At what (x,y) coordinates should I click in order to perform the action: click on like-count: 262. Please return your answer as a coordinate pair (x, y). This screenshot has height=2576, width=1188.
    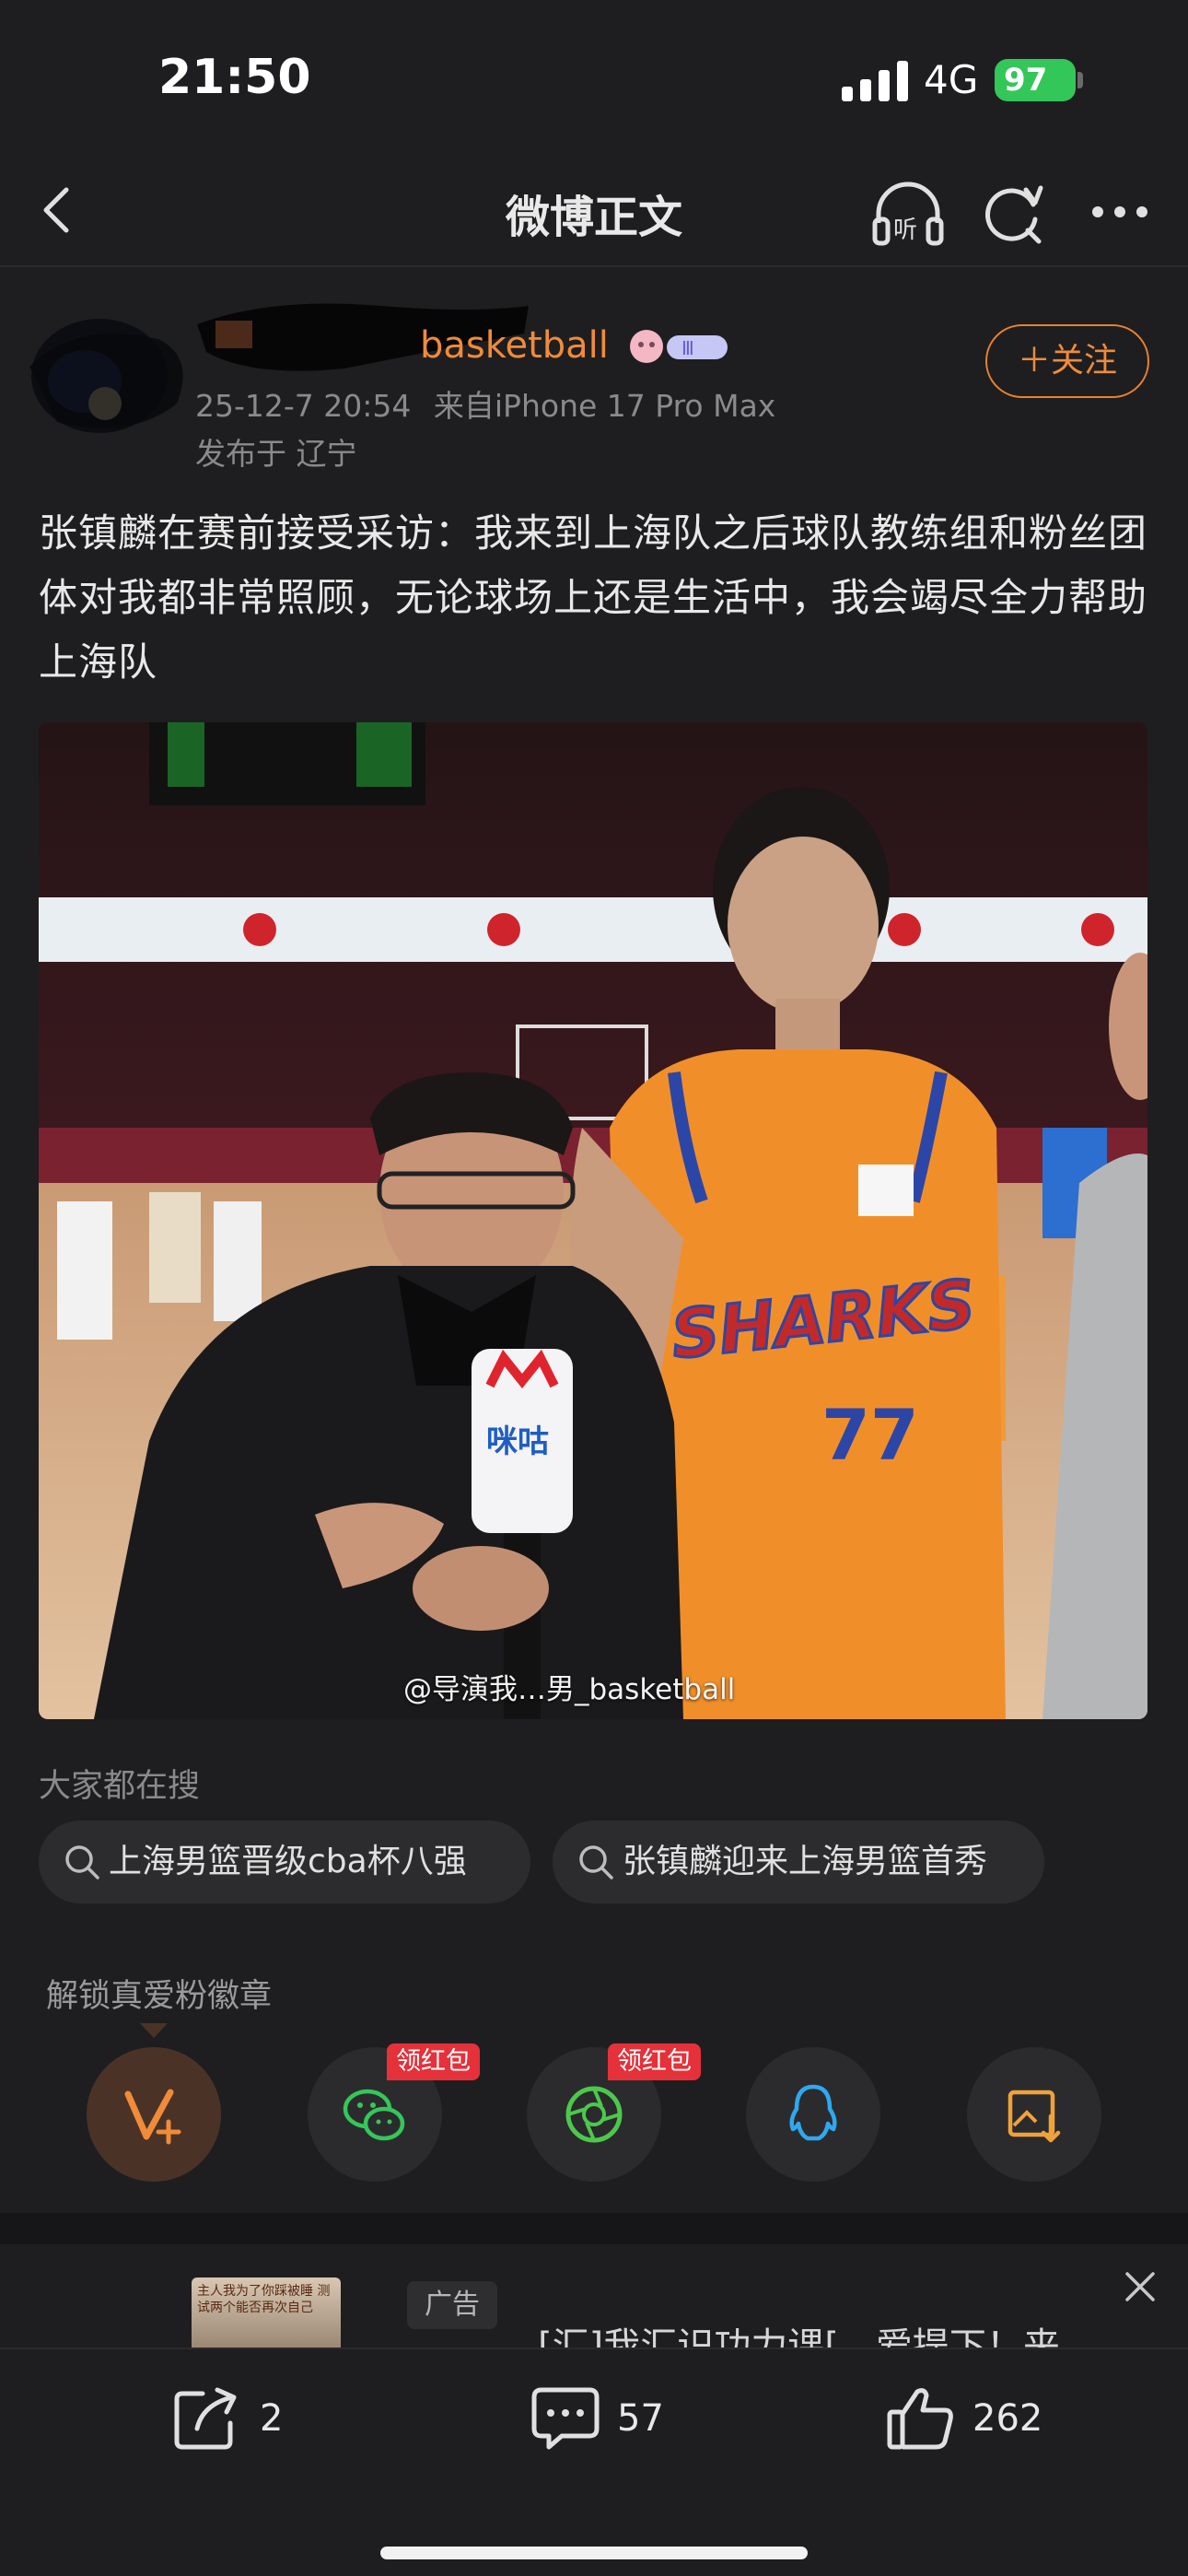
    Looking at the image, I should click on (1008, 2418).